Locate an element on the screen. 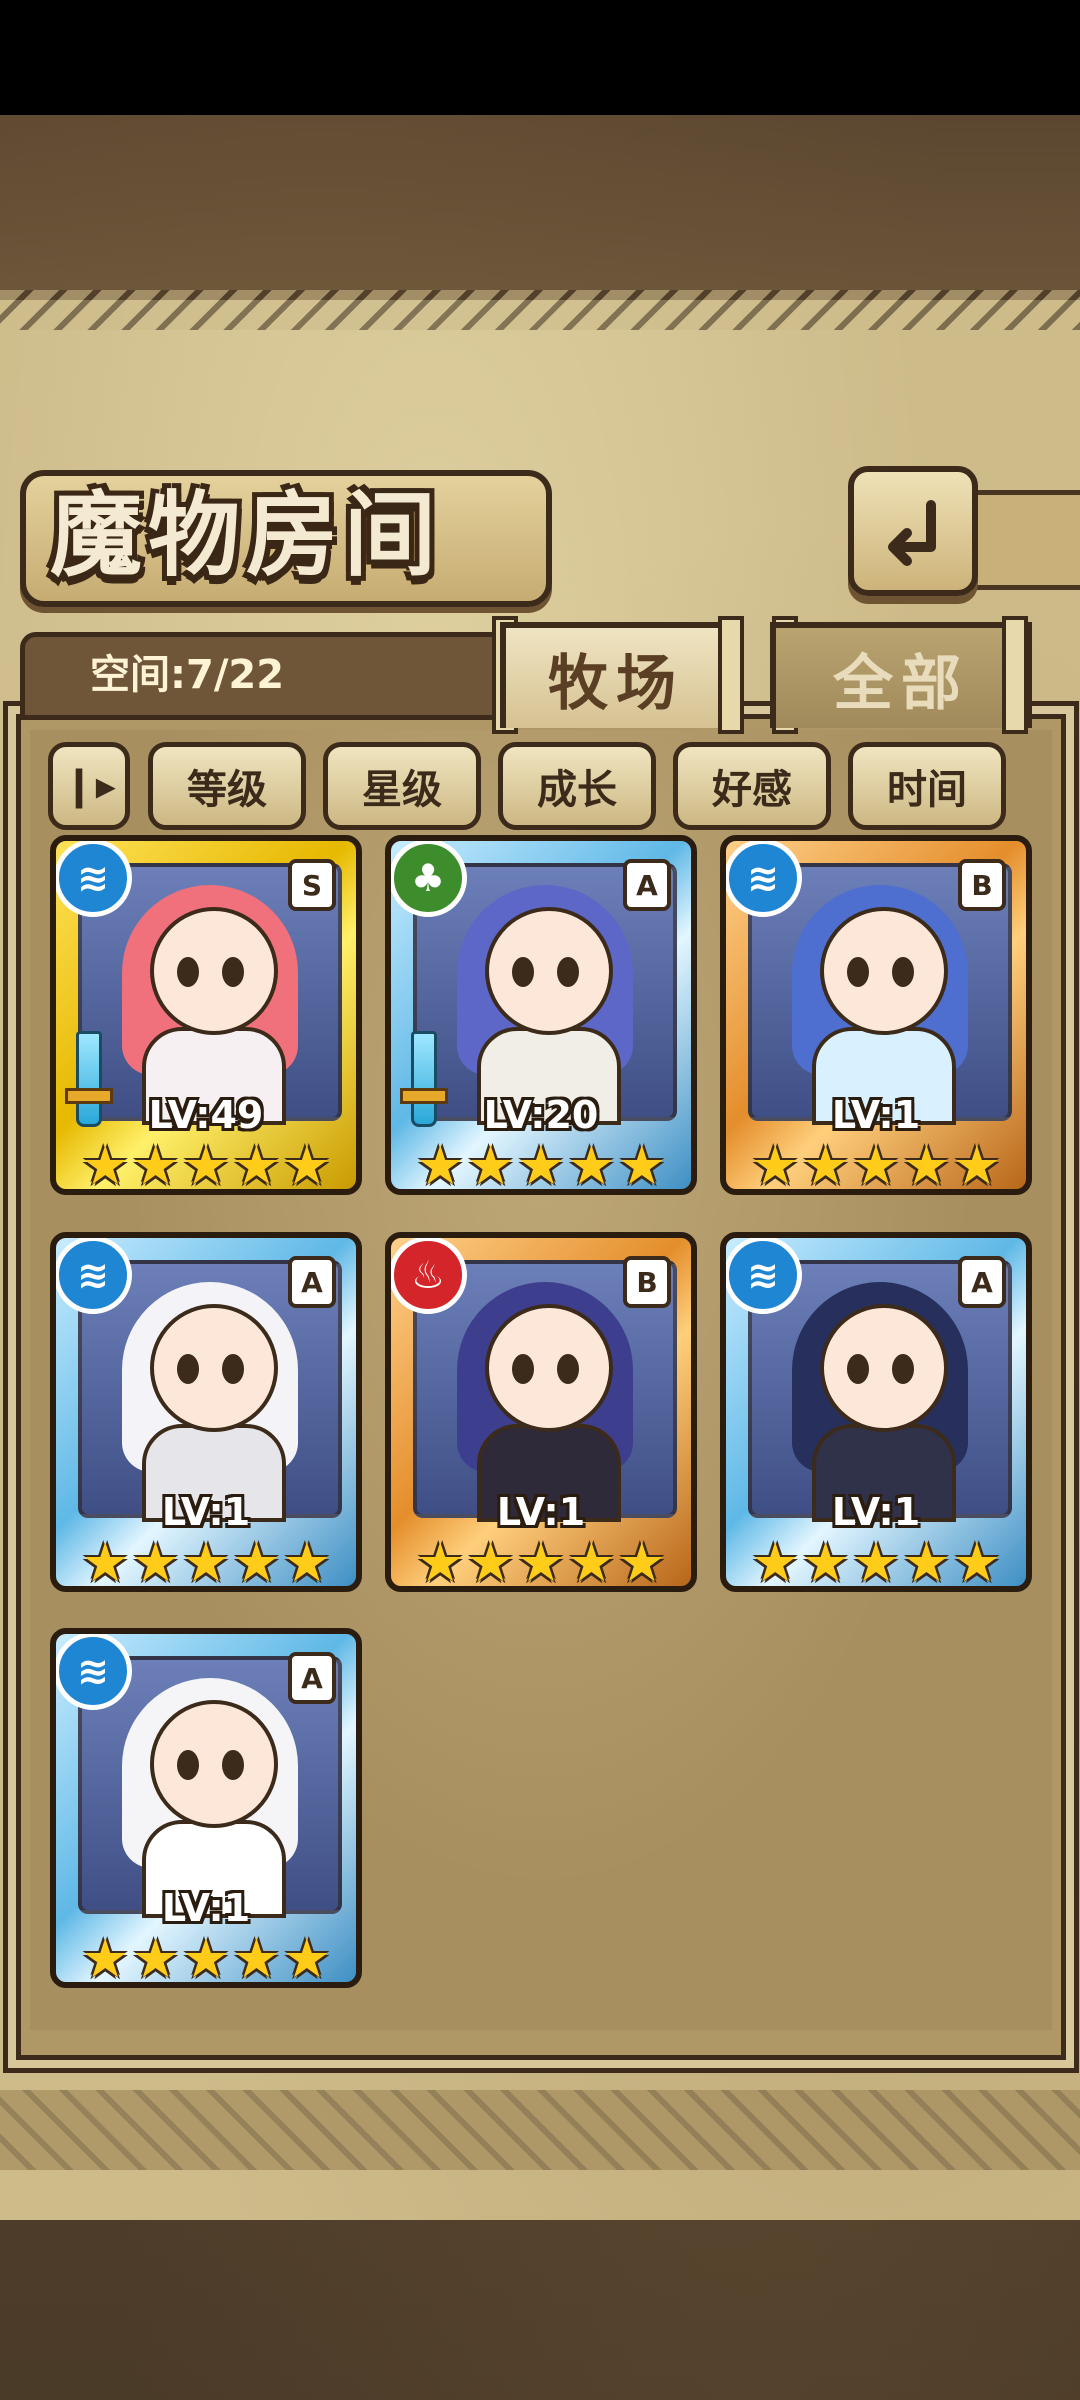 Image resolution: width=1080 pixels, height=2400 pixels. wood-element-icon: ♣ is located at coordinates (429, 879).